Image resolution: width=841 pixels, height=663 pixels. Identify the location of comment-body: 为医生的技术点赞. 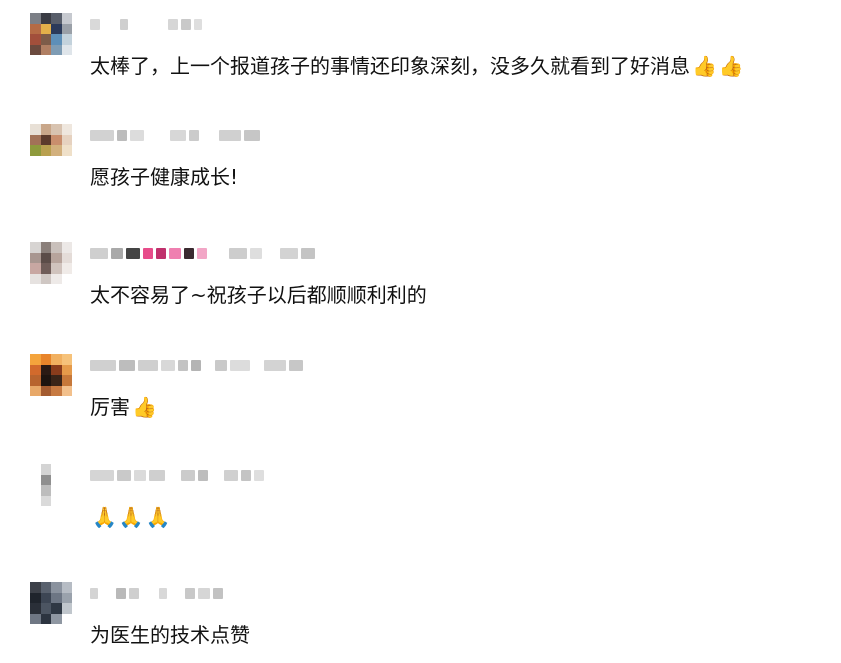
(170, 635).